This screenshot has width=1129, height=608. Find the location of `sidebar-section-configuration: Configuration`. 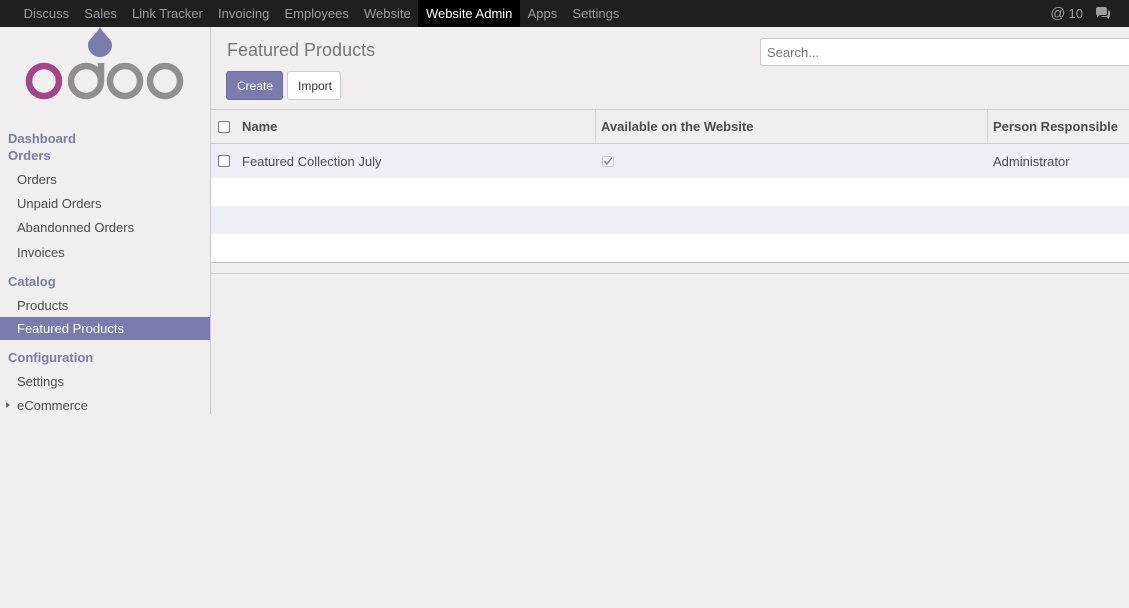

sidebar-section-configuration: Configuration is located at coordinates (51, 357).